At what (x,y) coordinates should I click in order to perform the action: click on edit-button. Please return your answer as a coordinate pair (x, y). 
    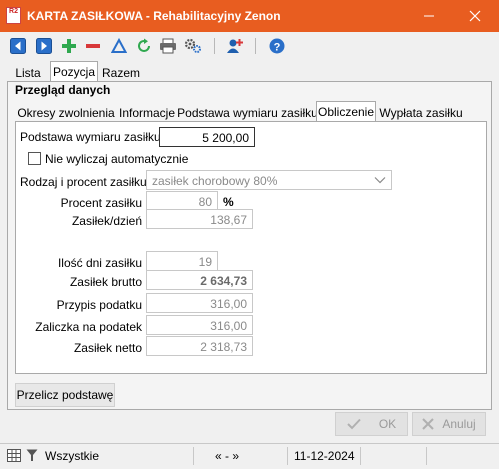
    Looking at the image, I should click on (119, 46).